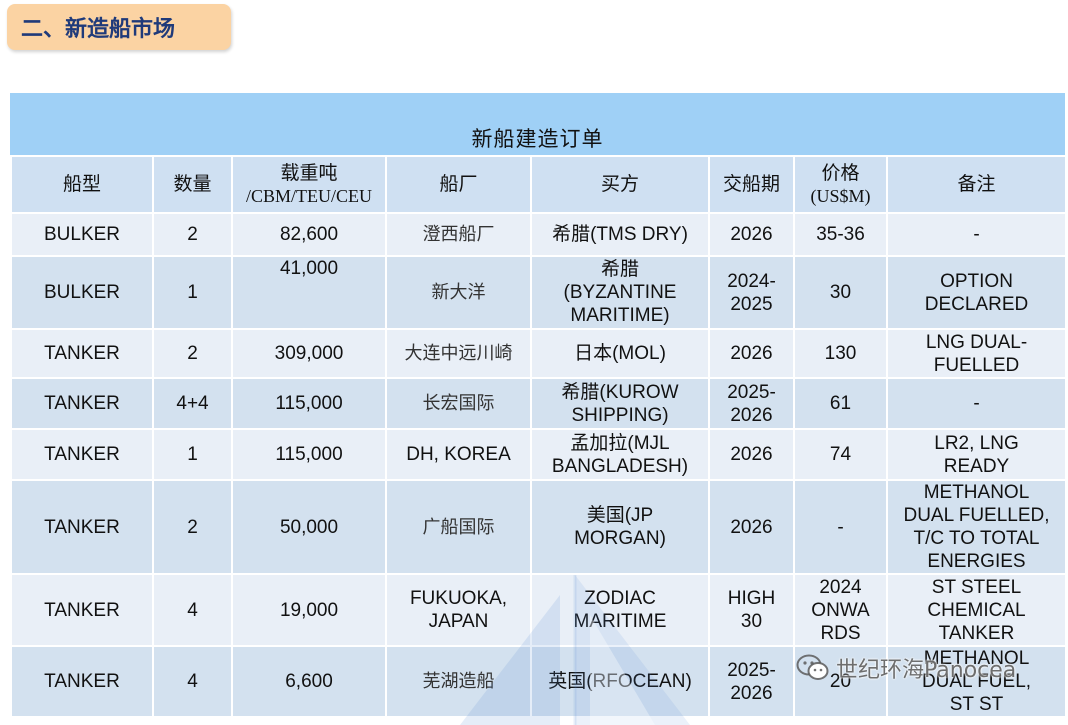 Image resolution: width=1068 pixels, height=725 pixels. Describe the element at coordinates (537, 124) in the screenshot. I see `table-title-band: 新船建造订单` at that location.